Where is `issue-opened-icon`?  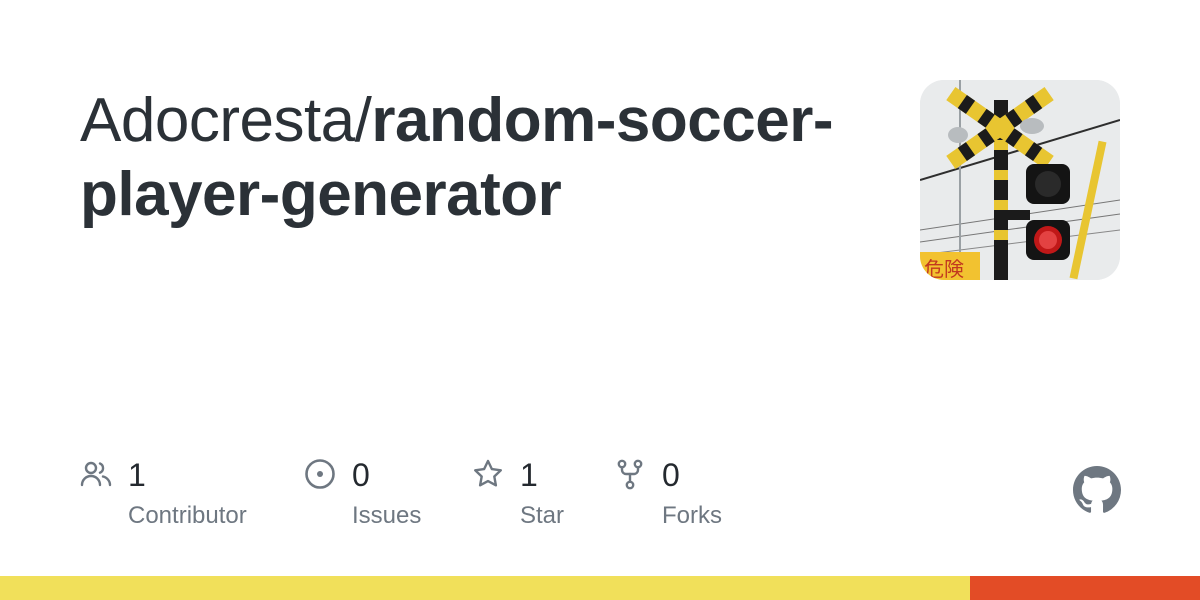
issue-opened-icon is located at coordinates (320, 474).